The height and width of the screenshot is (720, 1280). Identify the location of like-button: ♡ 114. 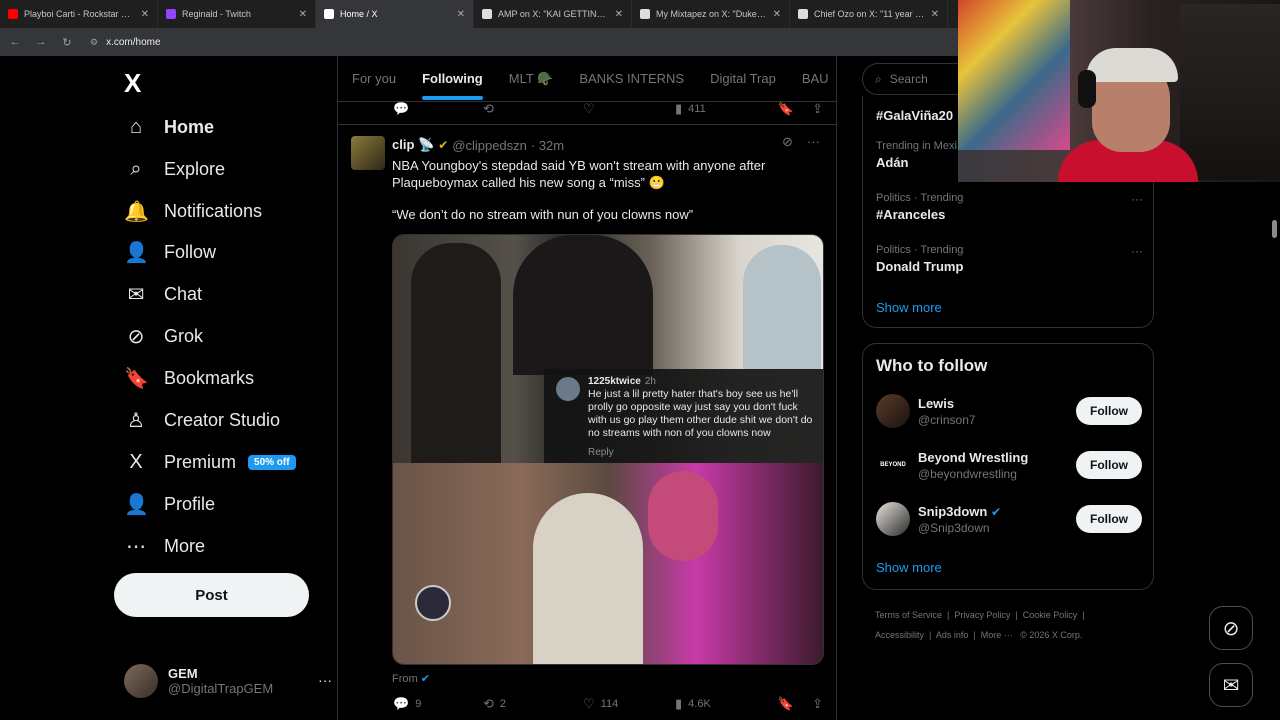
(629, 704).